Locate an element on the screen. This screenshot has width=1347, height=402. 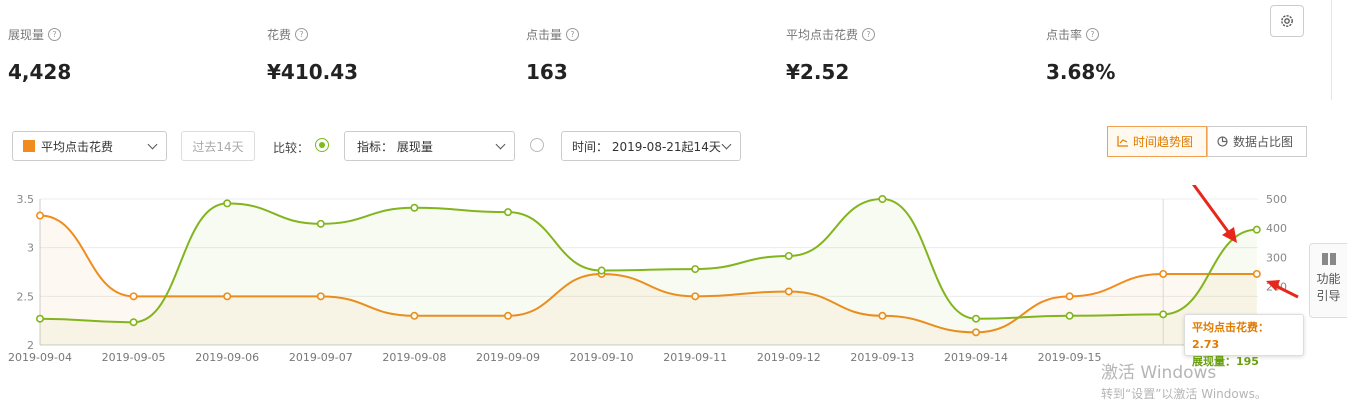
annotation-arrow is located at coordinates (1213, 211).